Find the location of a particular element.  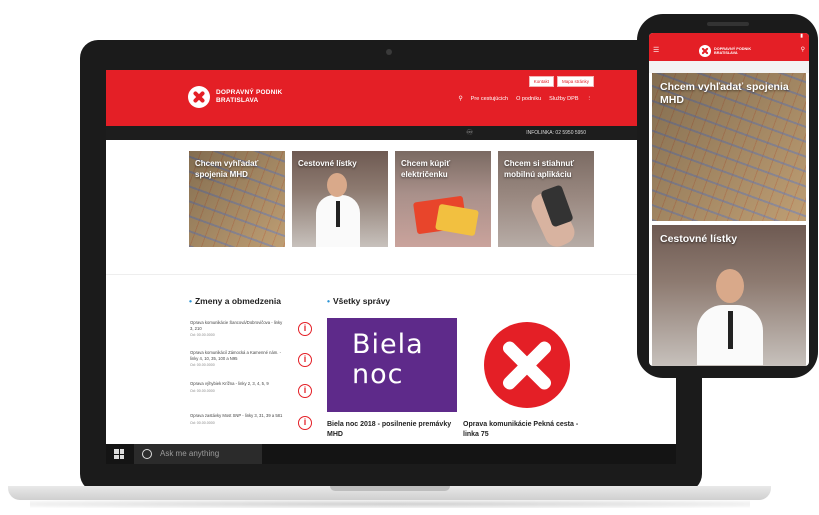

nav-item-company: O podniku is located at coordinates (528, 99).